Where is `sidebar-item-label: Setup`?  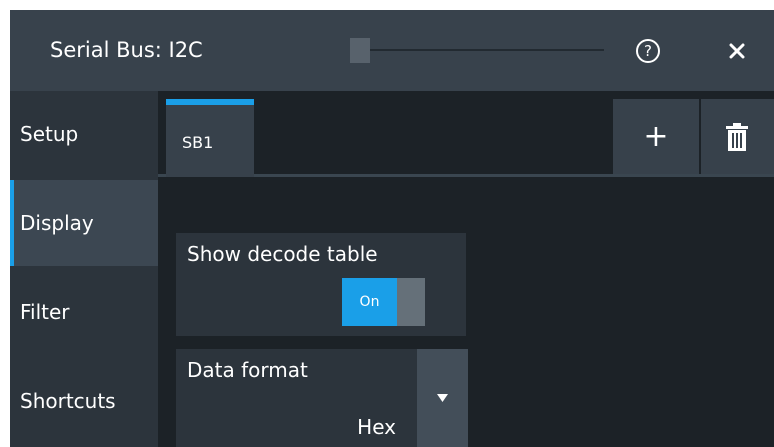 sidebar-item-label: Setup is located at coordinates (49, 134).